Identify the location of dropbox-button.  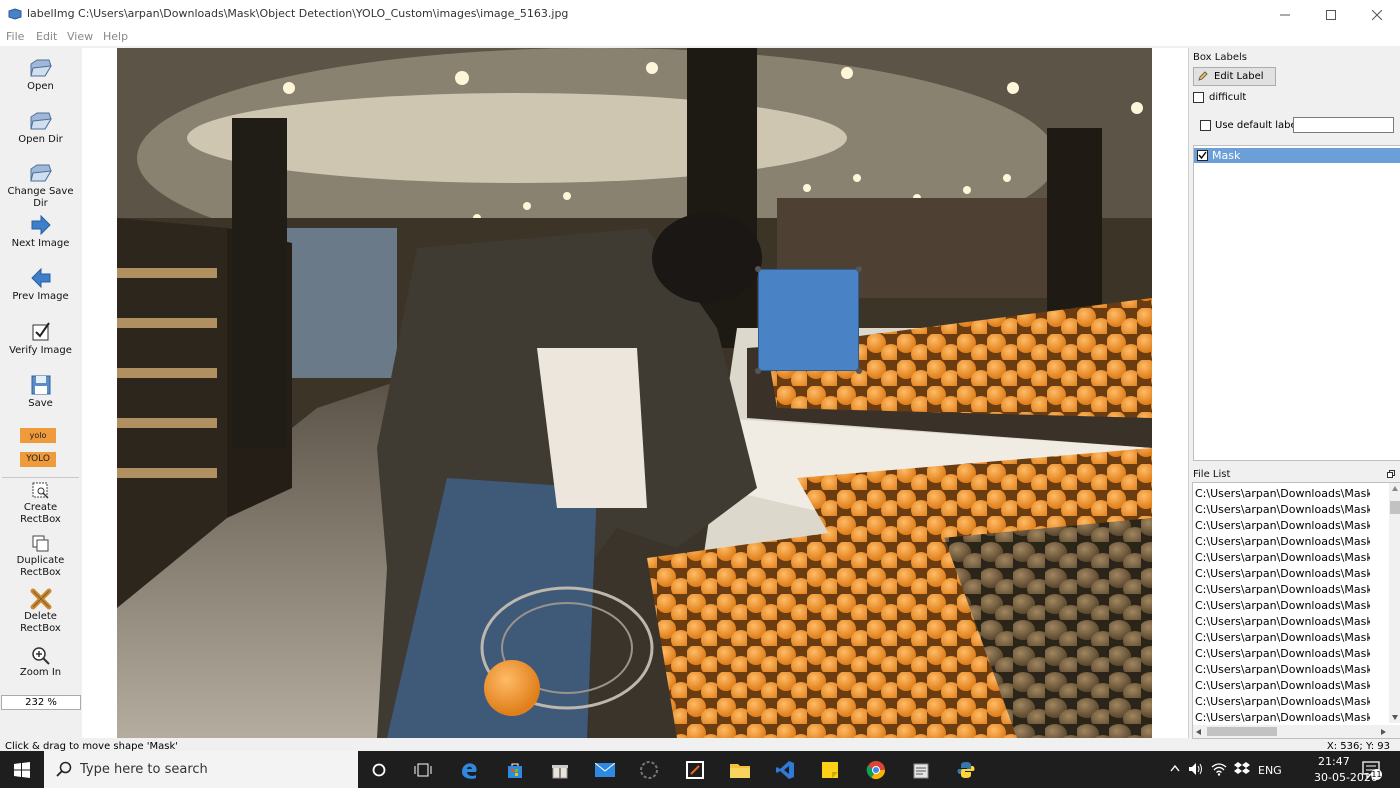
(1242, 769).